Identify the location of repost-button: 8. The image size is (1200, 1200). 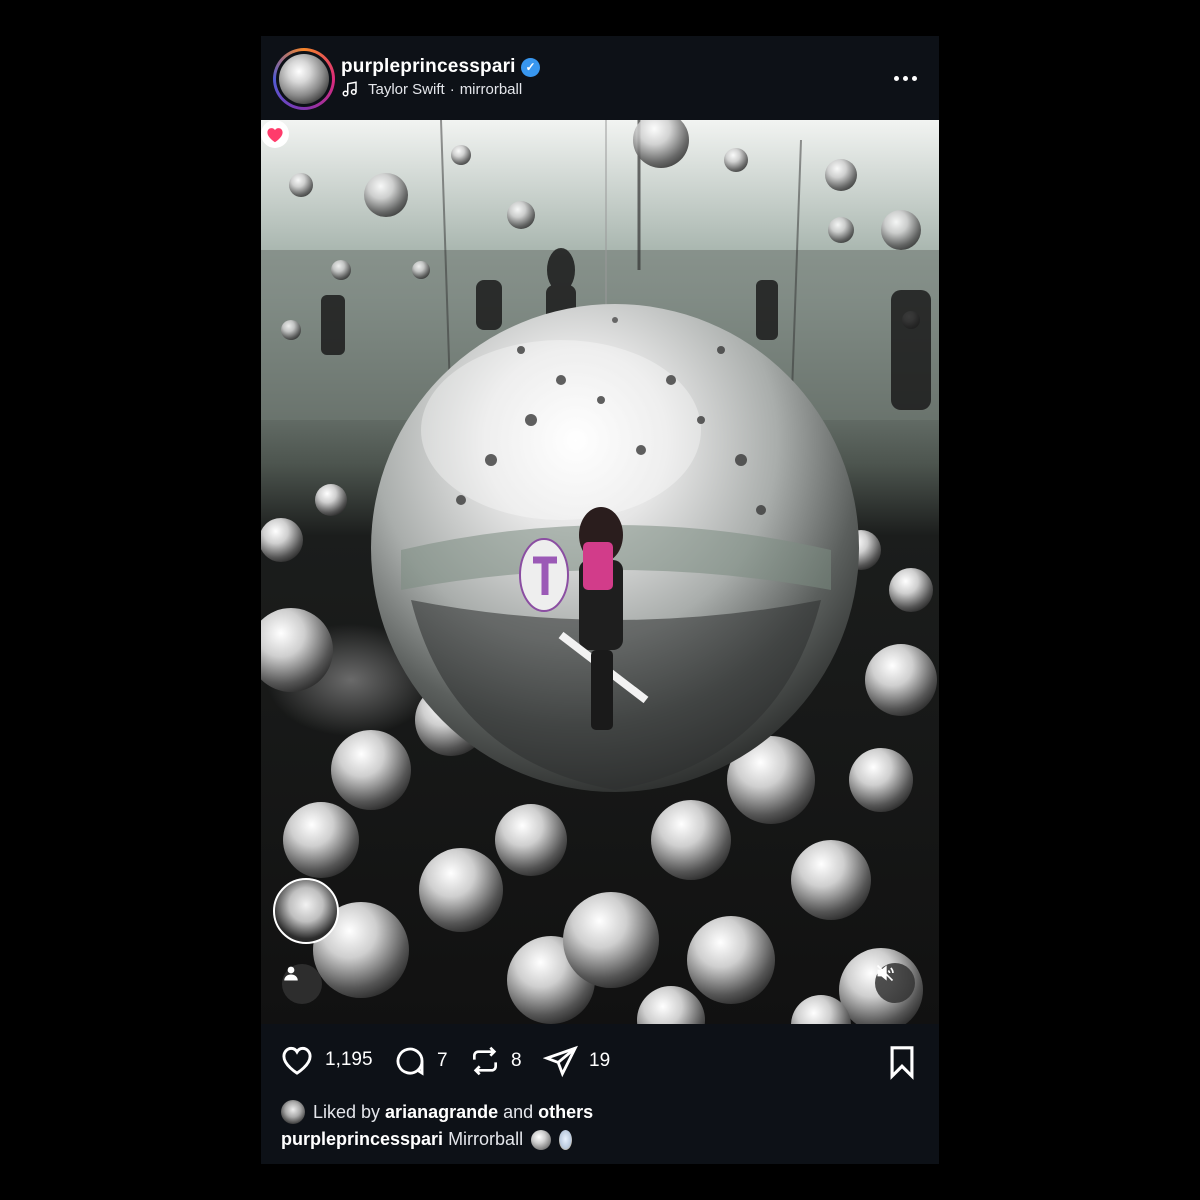
(495, 1061).